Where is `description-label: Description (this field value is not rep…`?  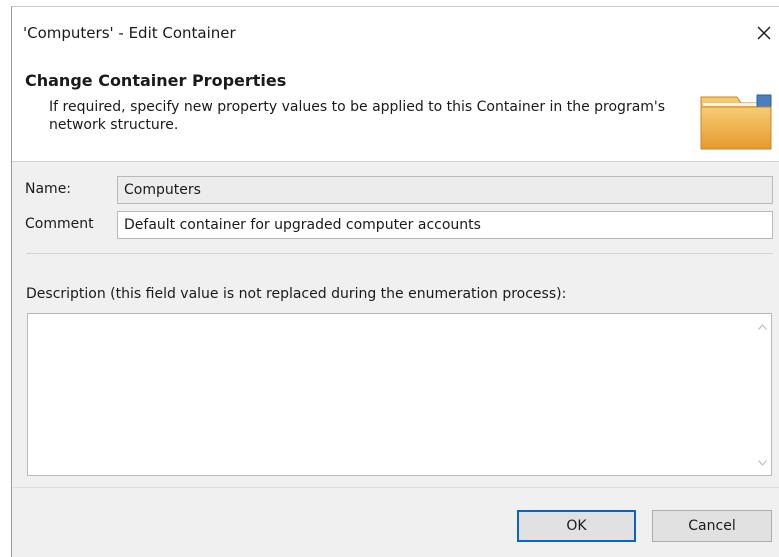
description-label: Description (this field value is not rep… is located at coordinates (296, 294).